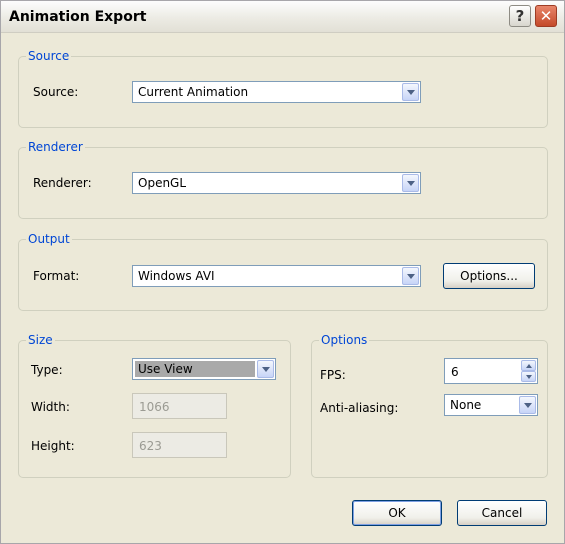 The image size is (565, 544). Describe the element at coordinates (204, 369) in the screenshot. I see `type-select: Use View` at that location.